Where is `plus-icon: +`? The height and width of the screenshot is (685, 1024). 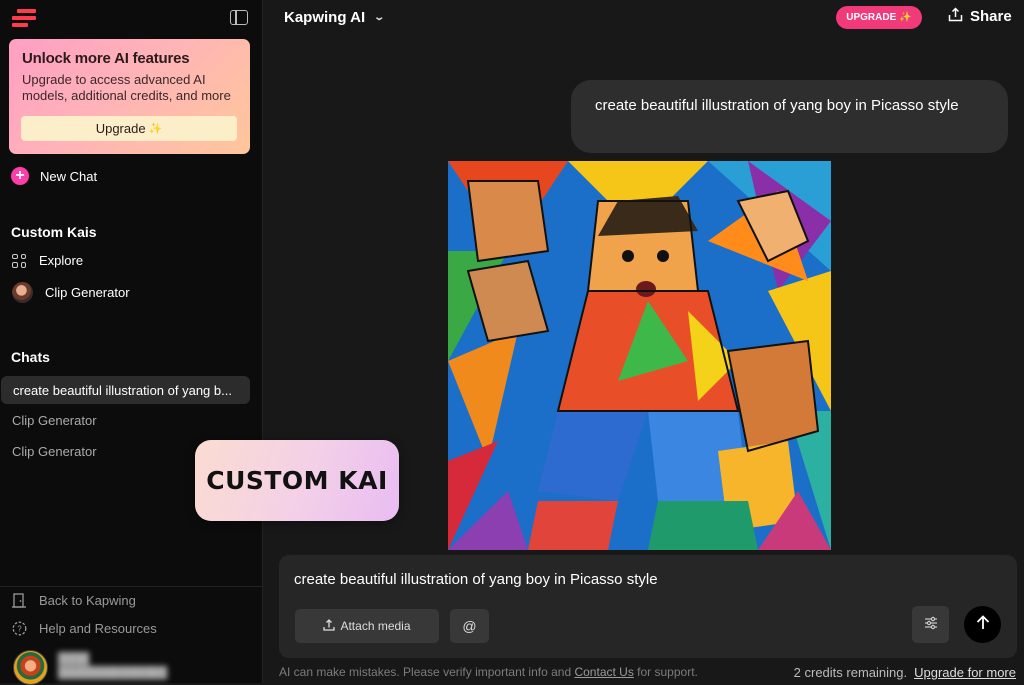
plus-icon: + is located at coordinates (20, 176).